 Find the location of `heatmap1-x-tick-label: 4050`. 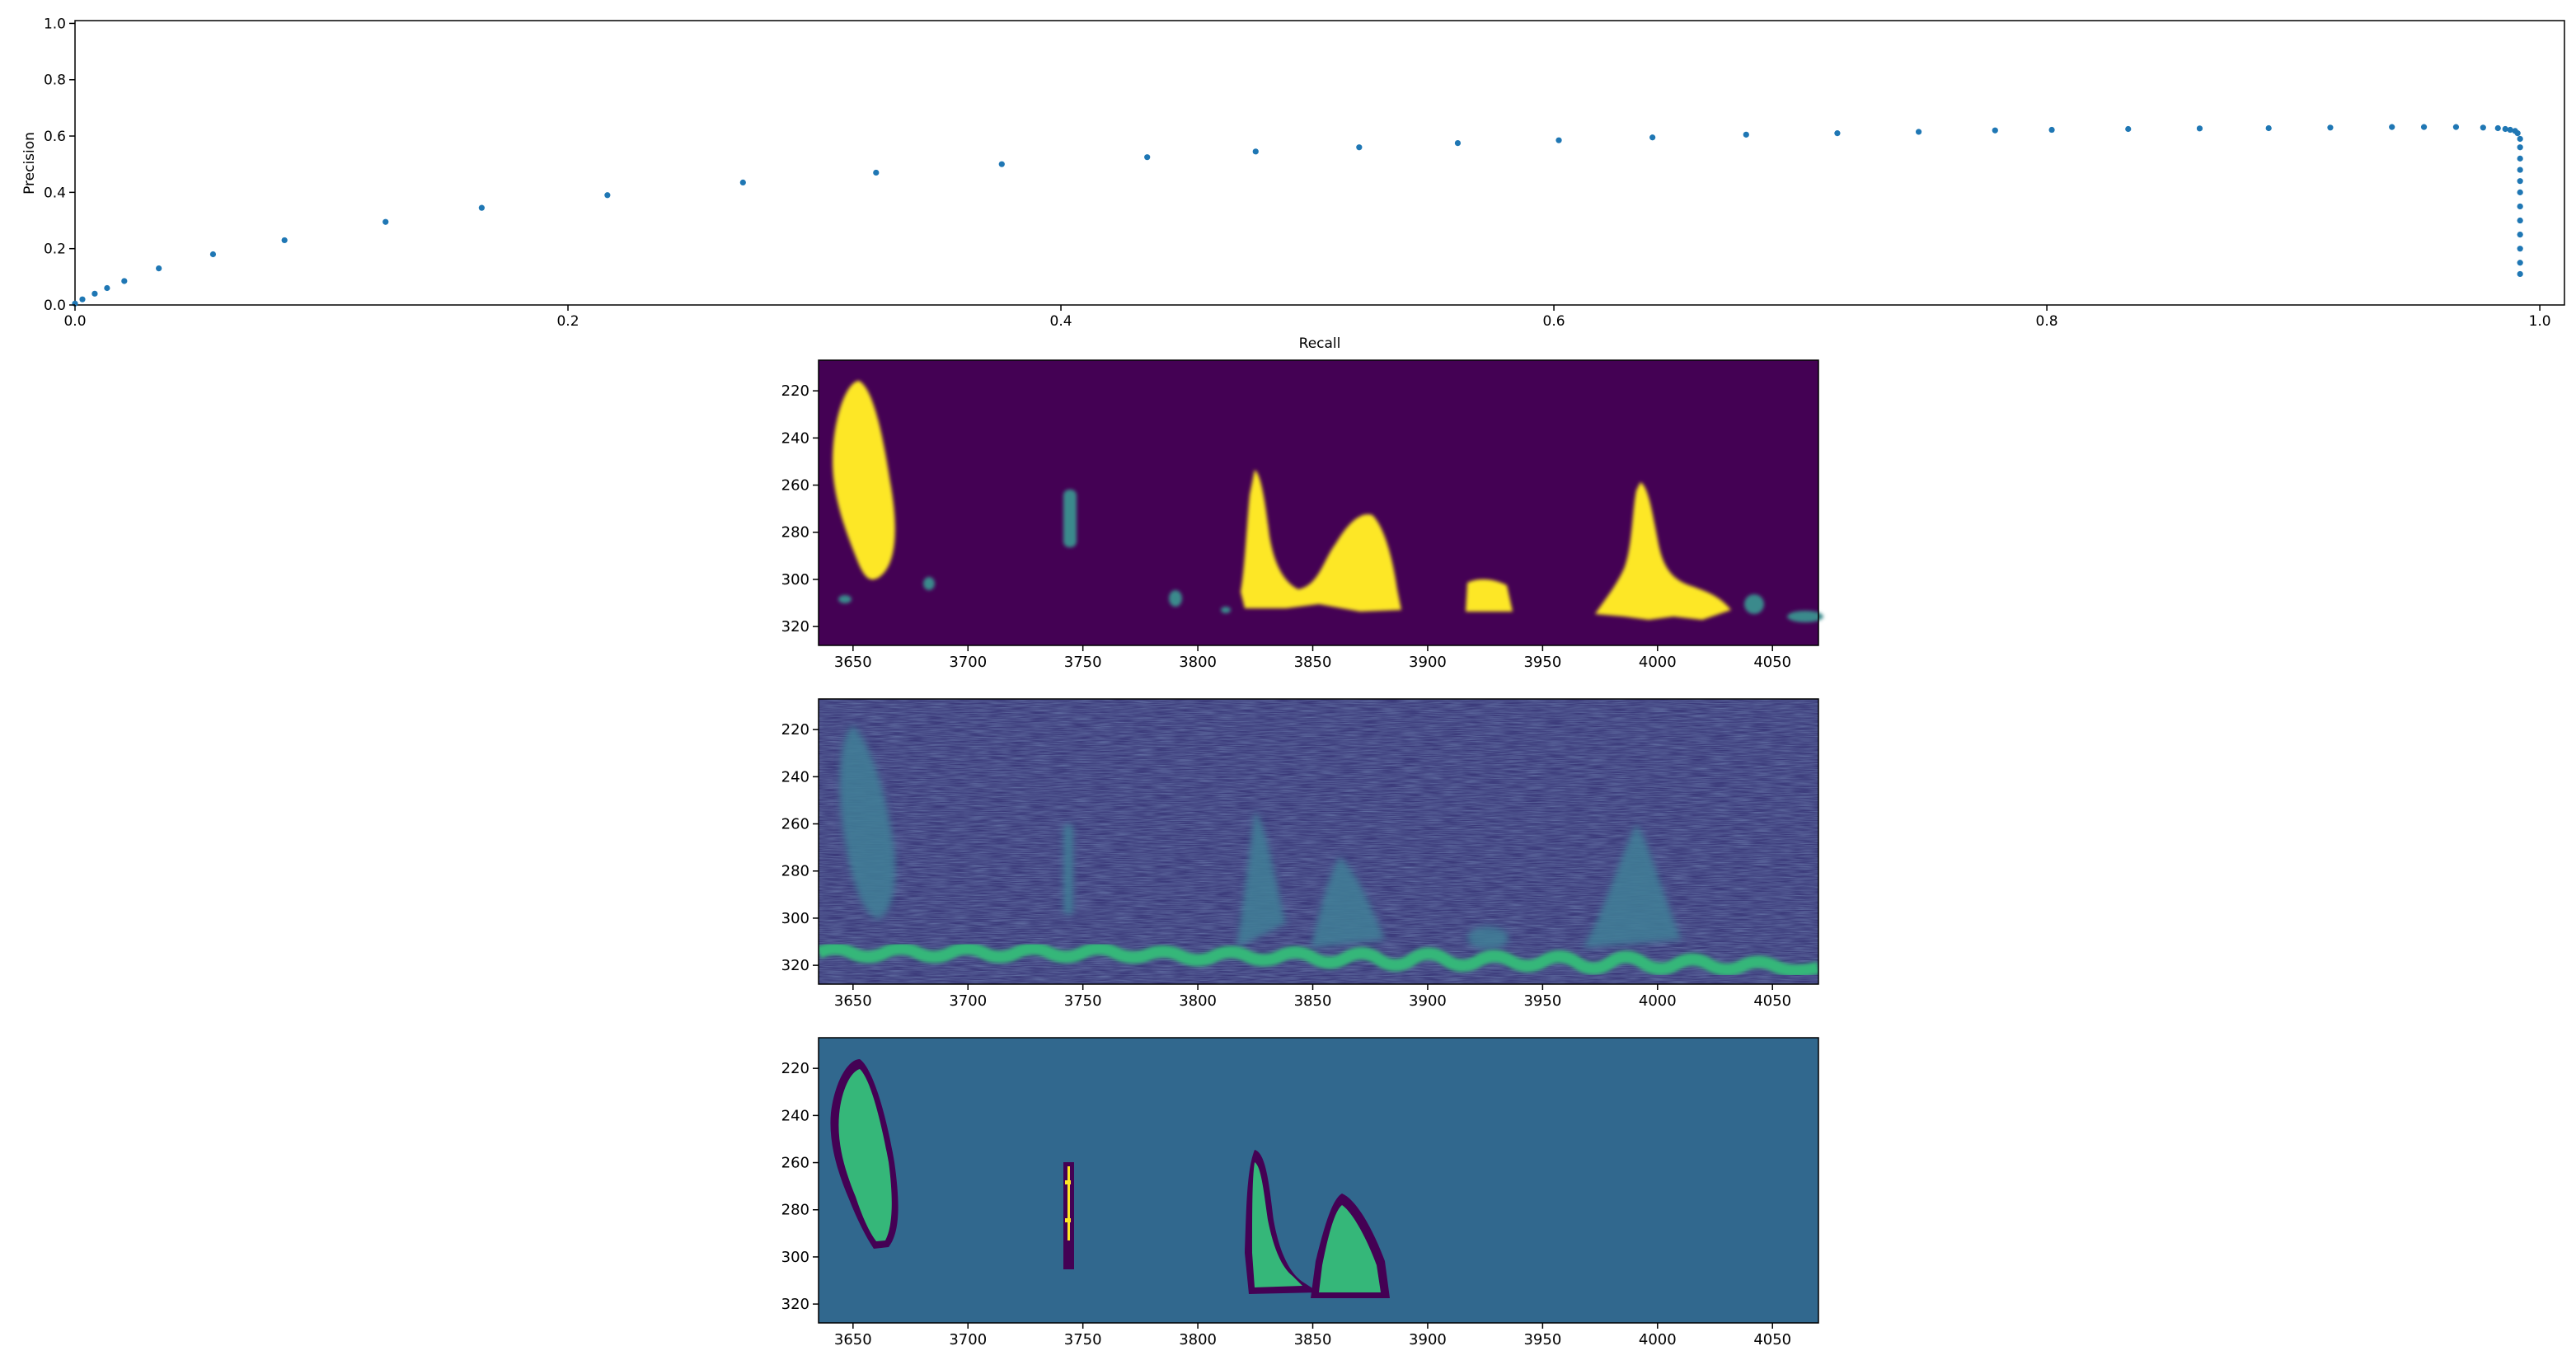

heatmap1-x-tick-label: 4050 is located at coordinates (1772, 662).